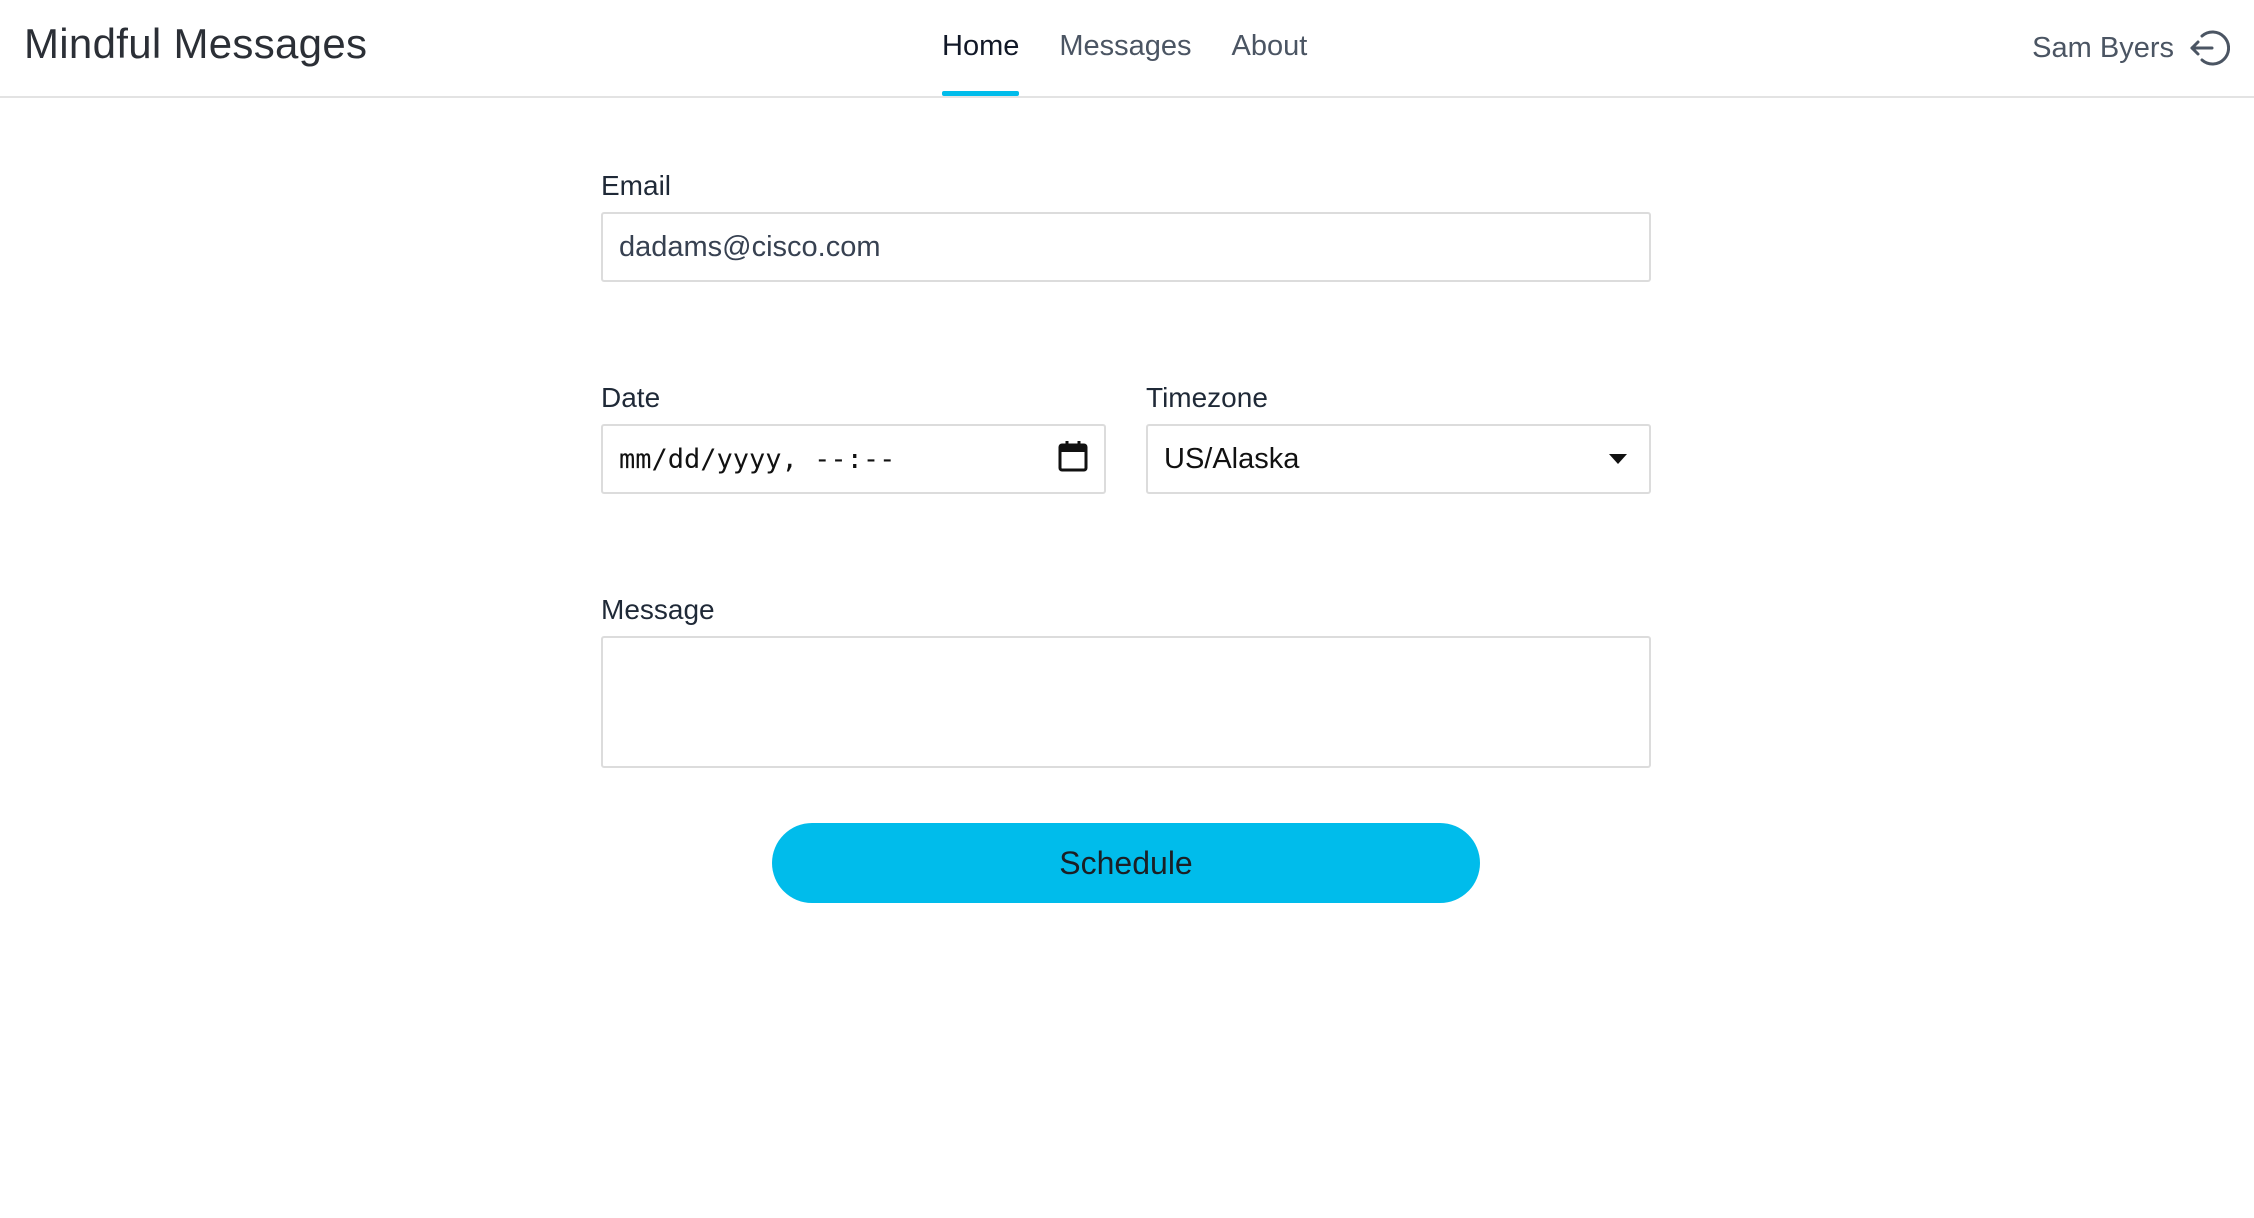  What do you see at coordinates (1270, 48) in the screenshot?
I see `nav-about: About` at bounding box center [1270, 48].